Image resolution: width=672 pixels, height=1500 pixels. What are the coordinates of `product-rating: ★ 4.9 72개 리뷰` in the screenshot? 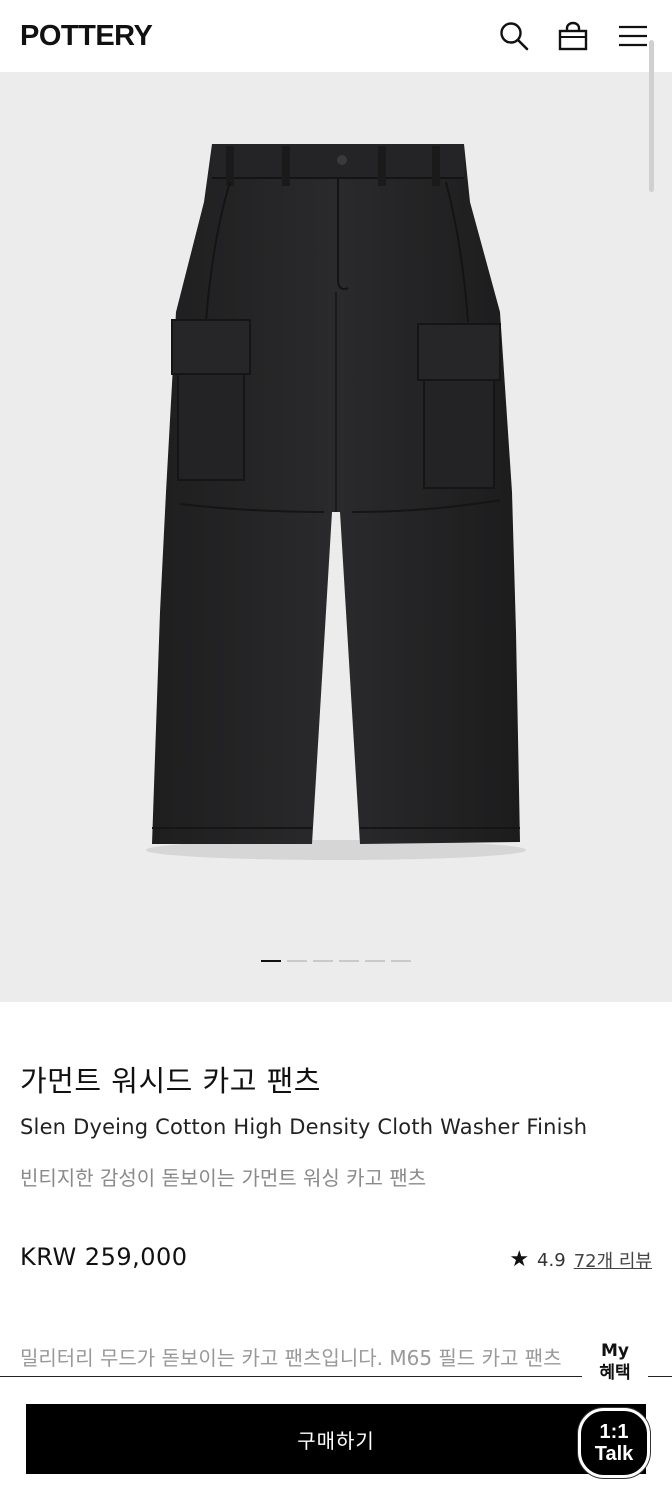 It's located at (580, 1260).